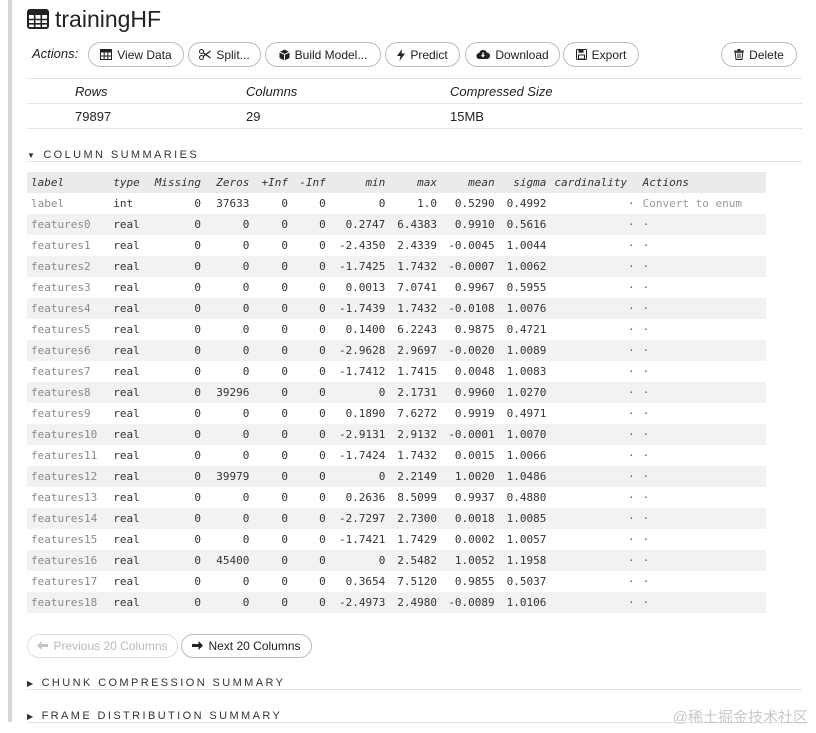 This screenshot has height=733, width=816. I want to click on table-cell: -2.4350, so click(362, 245).